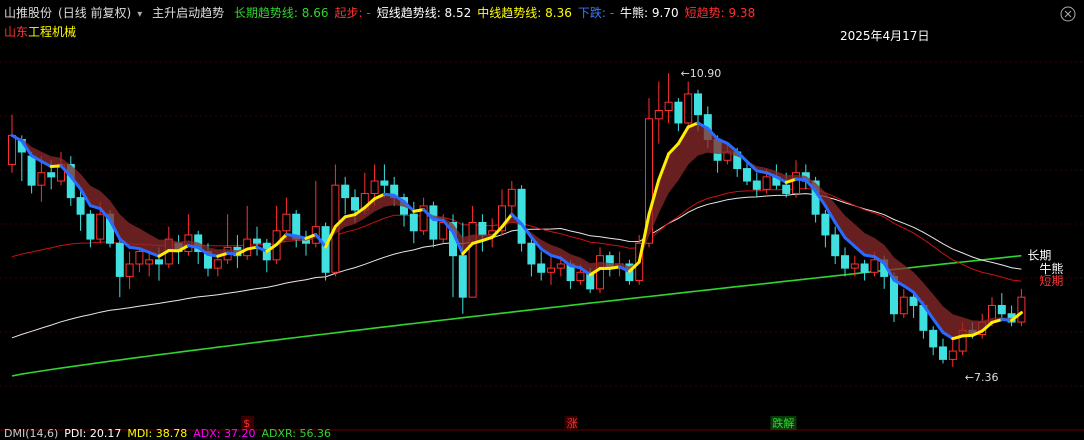 This screenshot has width=1084, height=440. Describe the element at coordinates (701, 73) in the screenshot. I see `price-high-label: ←10.90` at that location.